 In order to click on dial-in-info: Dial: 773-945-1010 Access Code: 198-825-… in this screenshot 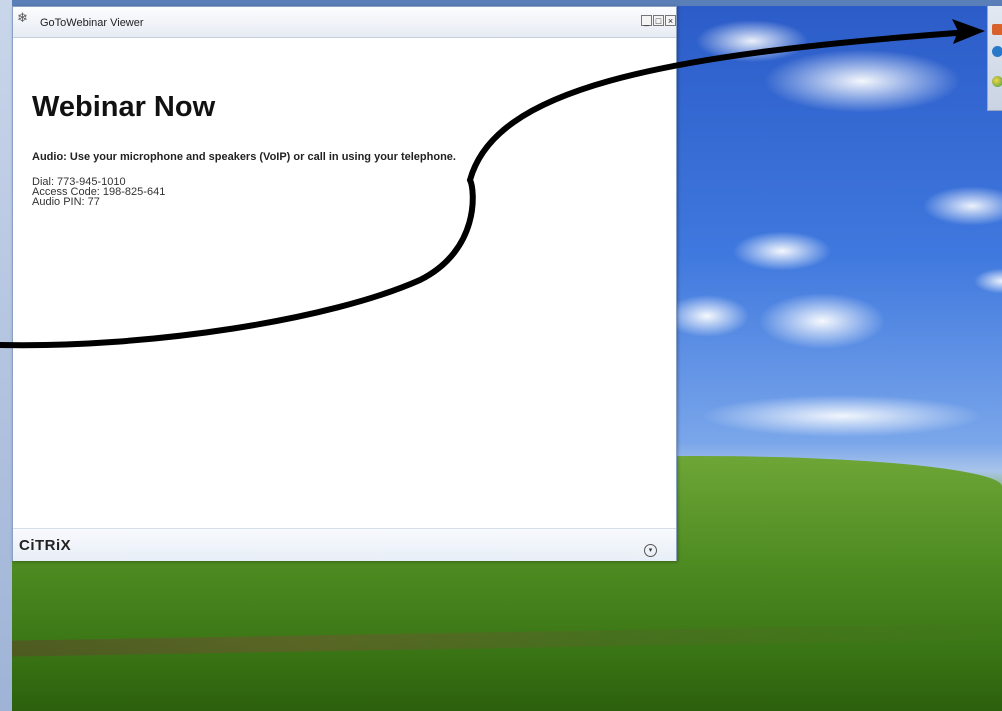, I will do `click(98, 192)`.